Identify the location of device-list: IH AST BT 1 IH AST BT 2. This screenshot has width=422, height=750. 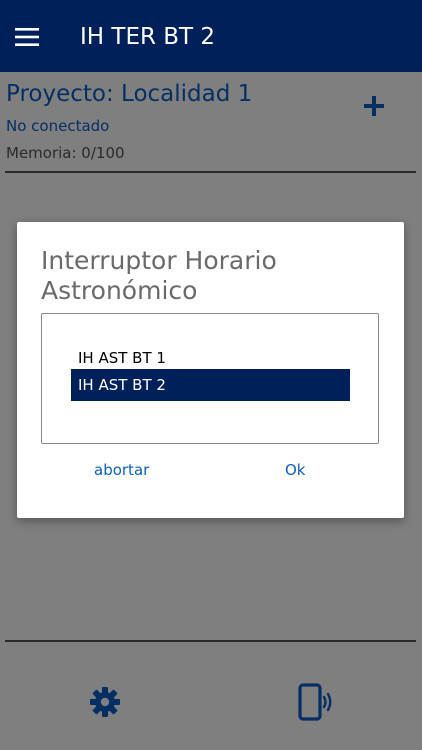
(210, 378).